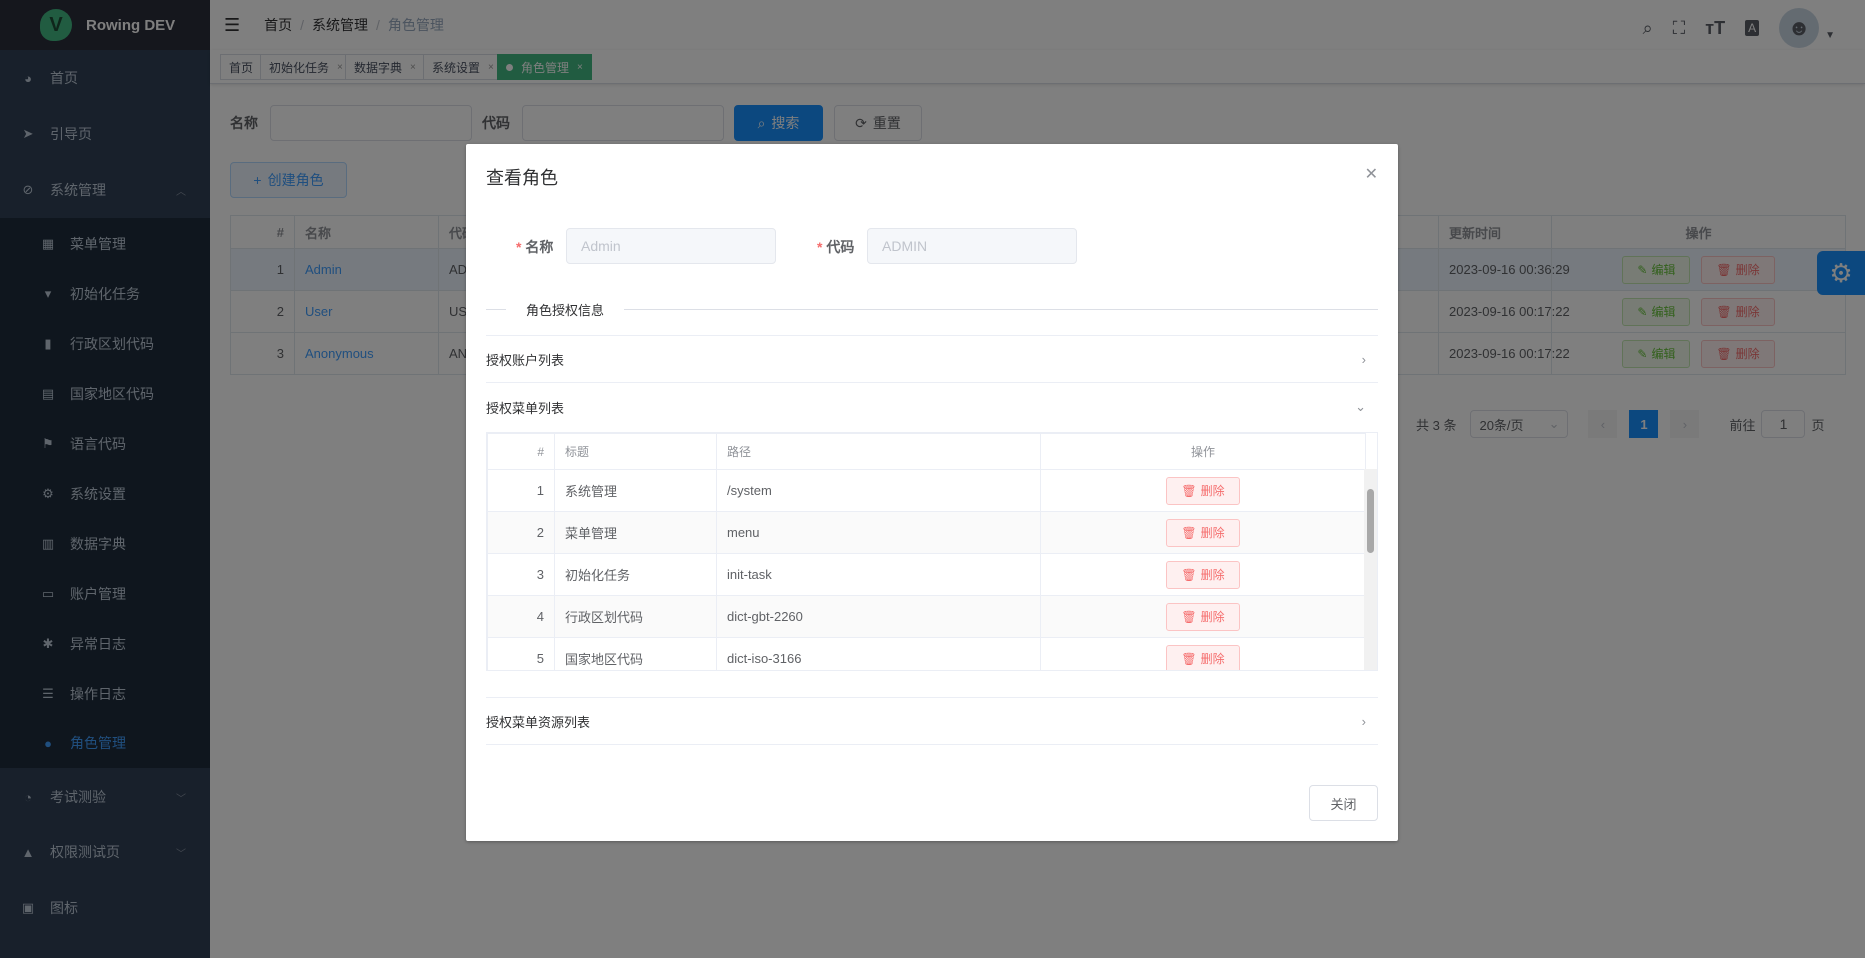  I want to click on dialog-title: 查看角色, so click(522, 178).